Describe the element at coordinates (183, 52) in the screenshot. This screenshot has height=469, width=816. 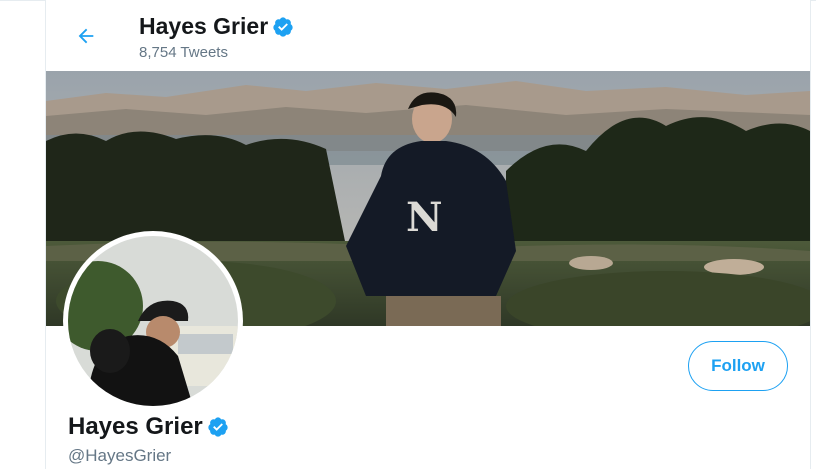
I see `tweet-count: 8,754 Tweets` at that location.